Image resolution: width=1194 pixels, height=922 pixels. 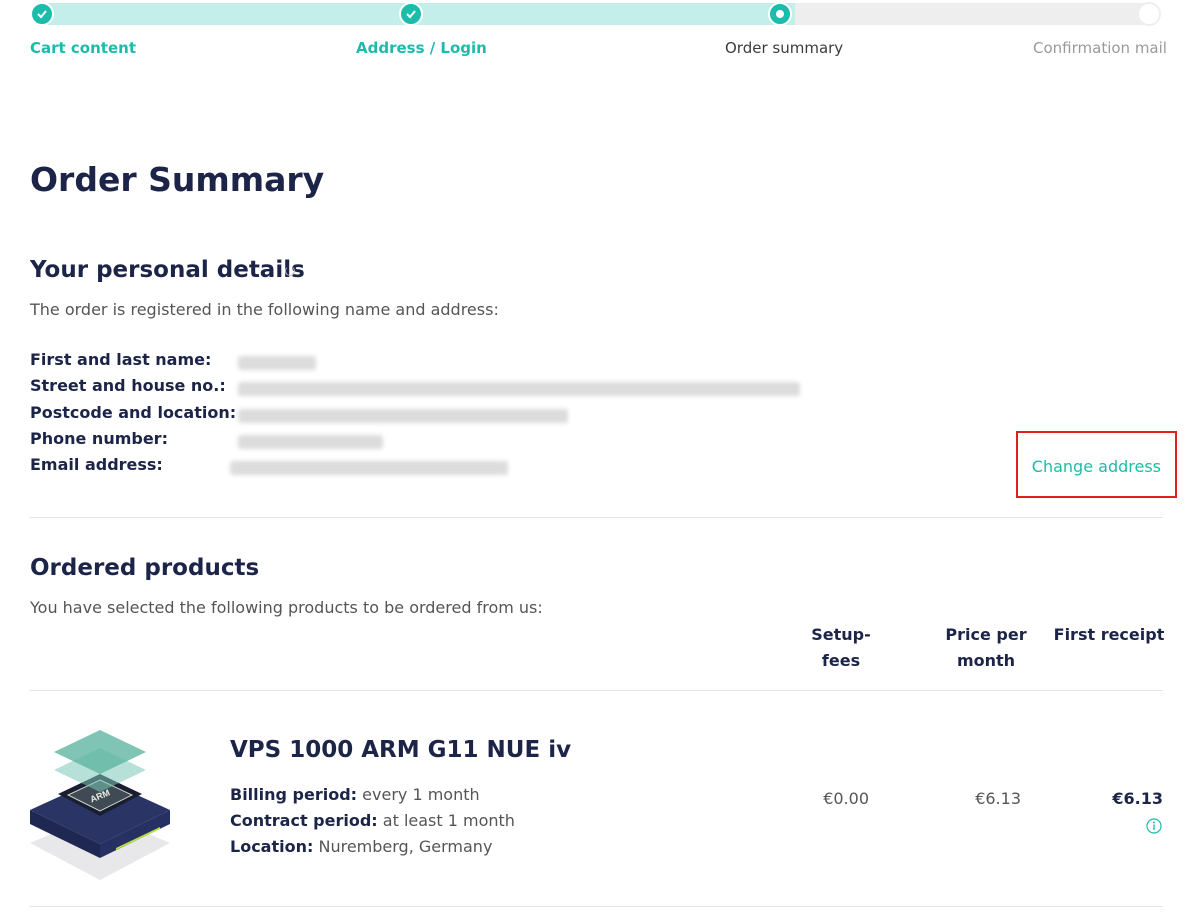 I want to click on change-address-link: Change address, so click(x=1096, y=466).